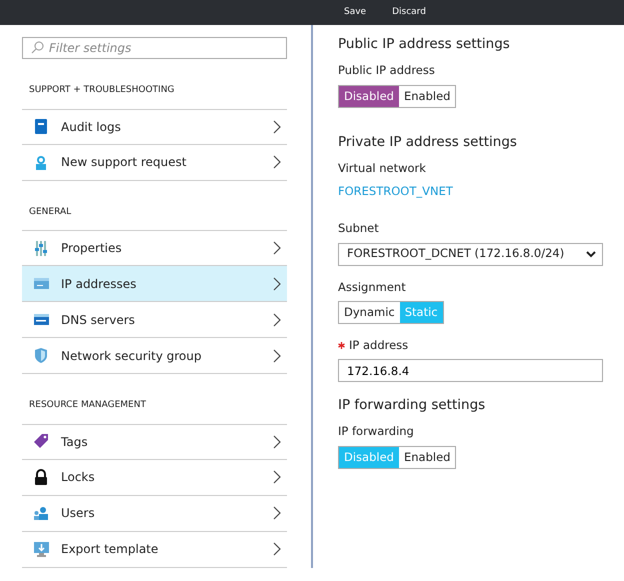 This screenshot has height=581, width=624. I want to click on field-label: Assignment, so click(372, 287).